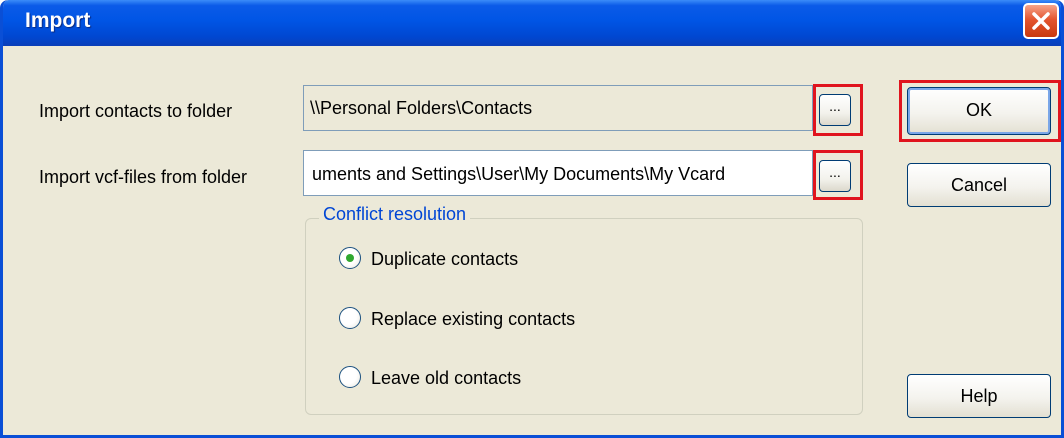  What do you see at coordinates (395, 214) in the screenshot?
I see `conflict-resolution-legend: Conflict resolution` at bounding box center [395, 214].